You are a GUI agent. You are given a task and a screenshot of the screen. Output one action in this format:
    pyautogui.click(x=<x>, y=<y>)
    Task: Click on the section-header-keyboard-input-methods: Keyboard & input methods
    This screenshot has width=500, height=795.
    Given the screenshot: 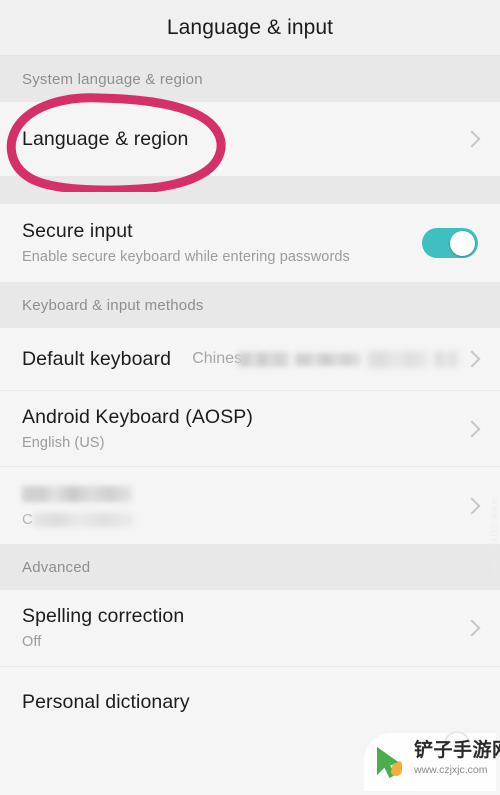 What is the action you would take?
    pyautogui.click(x=250, y=305)
    